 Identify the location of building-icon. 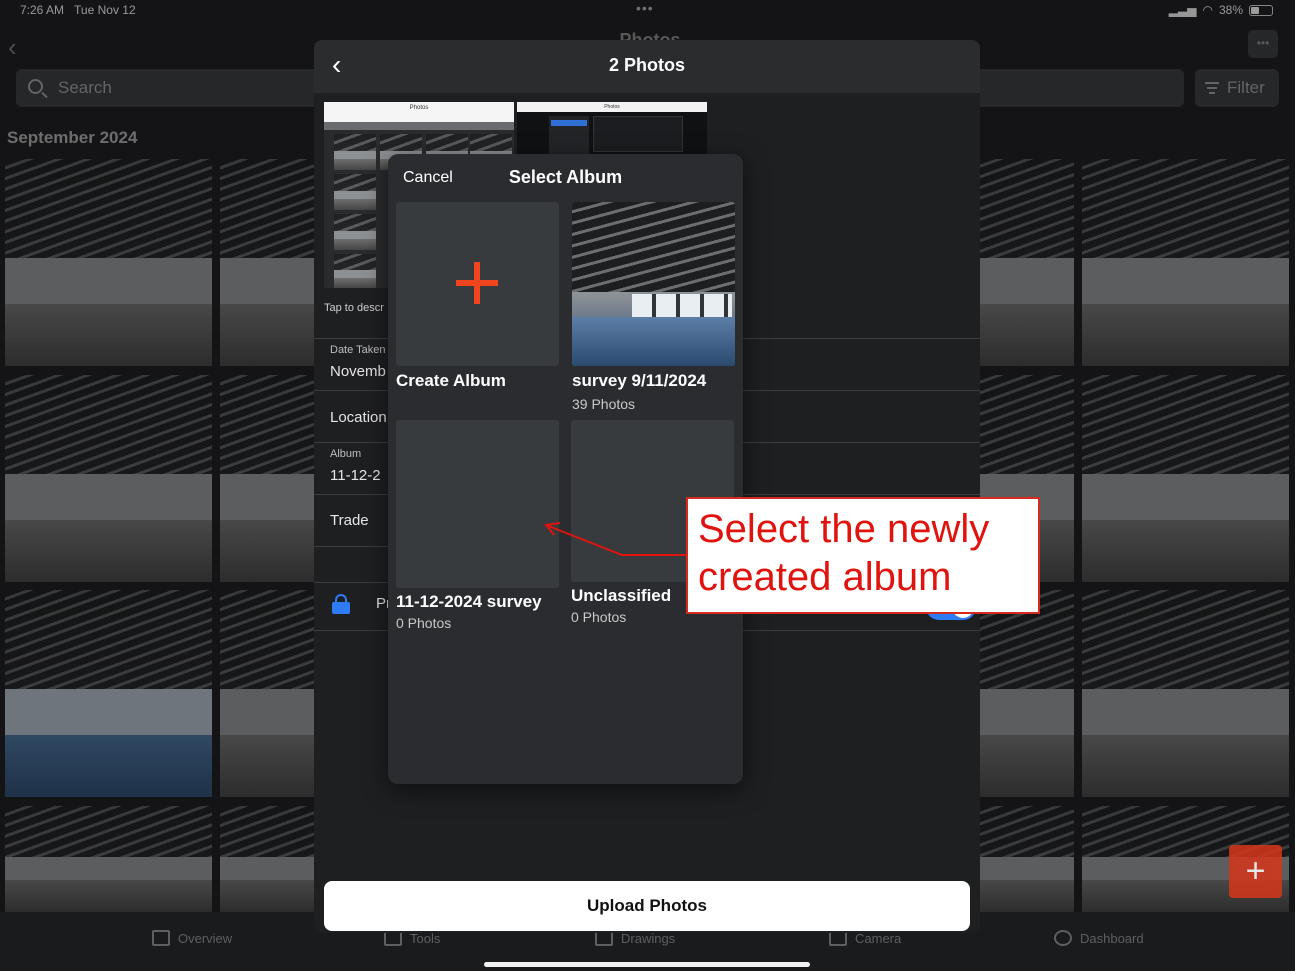
(161, 938).